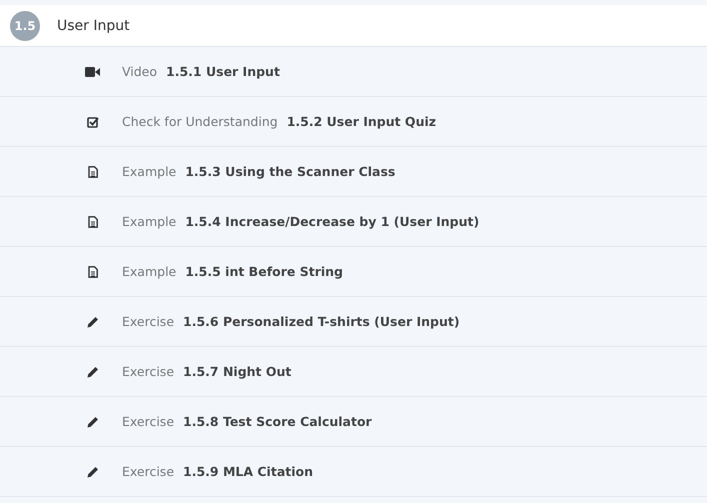 The height and width of the screenshot is (503, 707). Describe the element at coordinates (92, 122) in the screenshot. I see `checkbox-icon` at that location.